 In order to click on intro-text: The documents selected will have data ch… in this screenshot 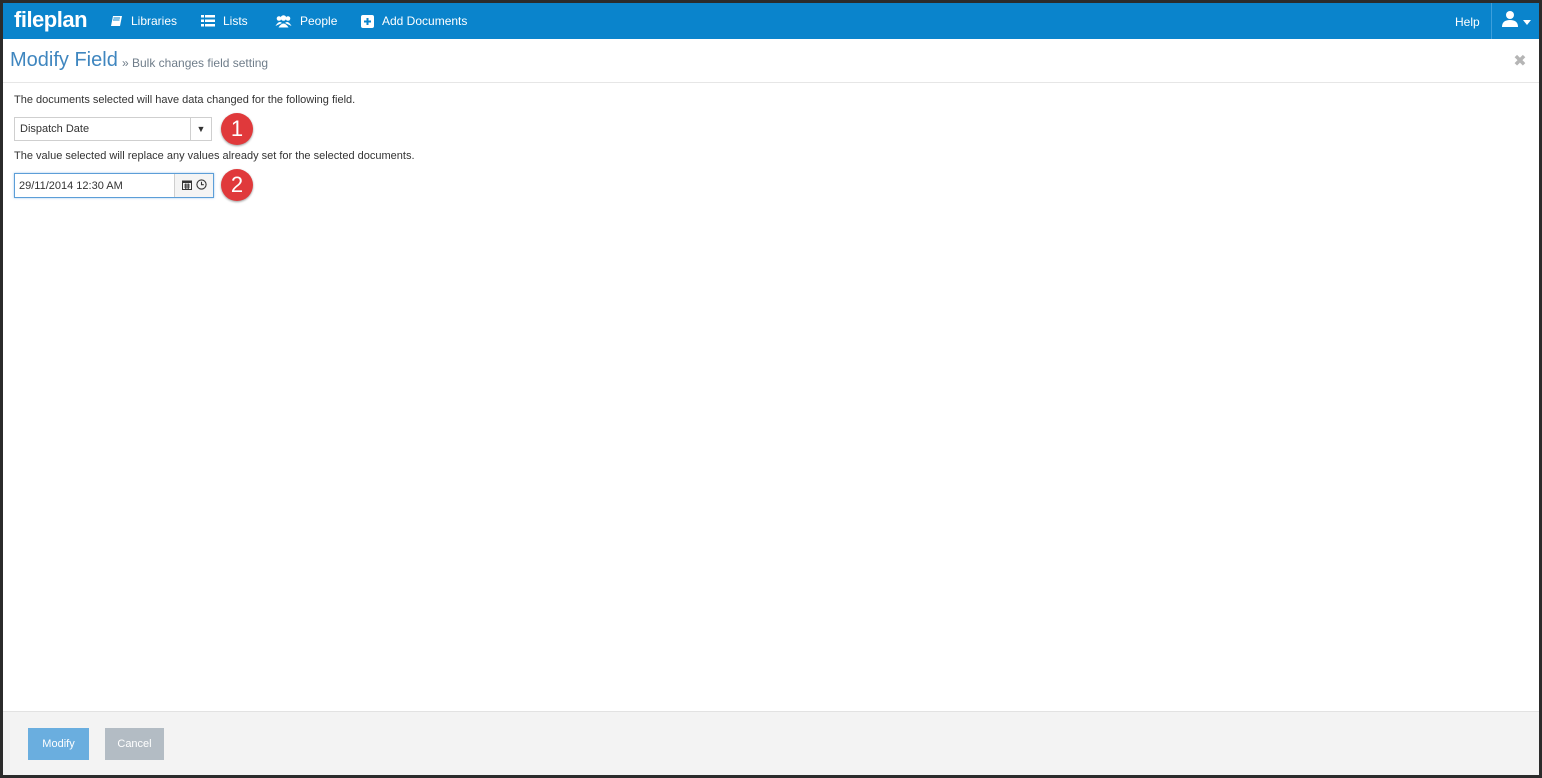, I will do `click(185, 100)`.